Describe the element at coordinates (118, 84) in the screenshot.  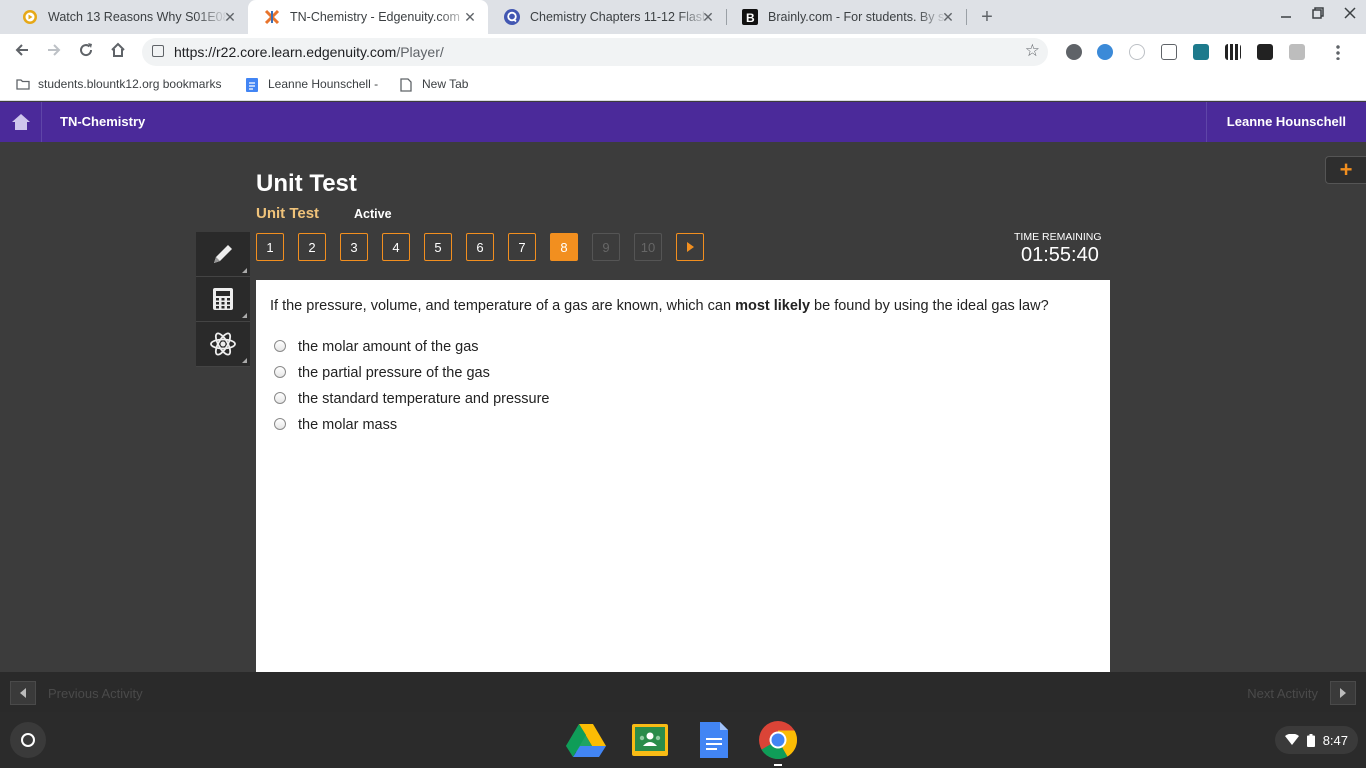
I see `bookmark-folder: students.blountk12.org bookmarks` at that location.